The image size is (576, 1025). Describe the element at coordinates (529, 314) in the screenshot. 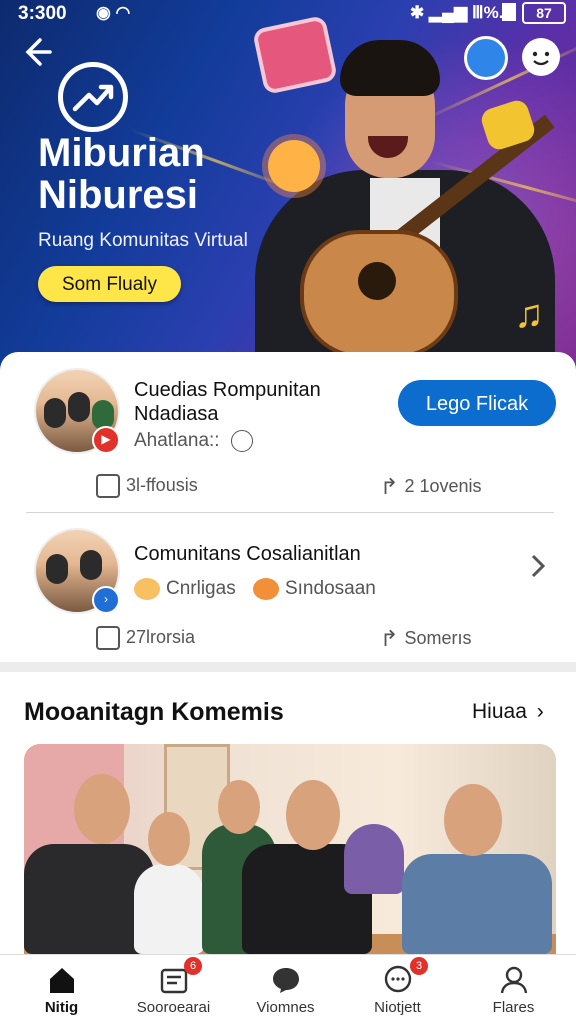

I see `music-note-icon: ♫` at that location.